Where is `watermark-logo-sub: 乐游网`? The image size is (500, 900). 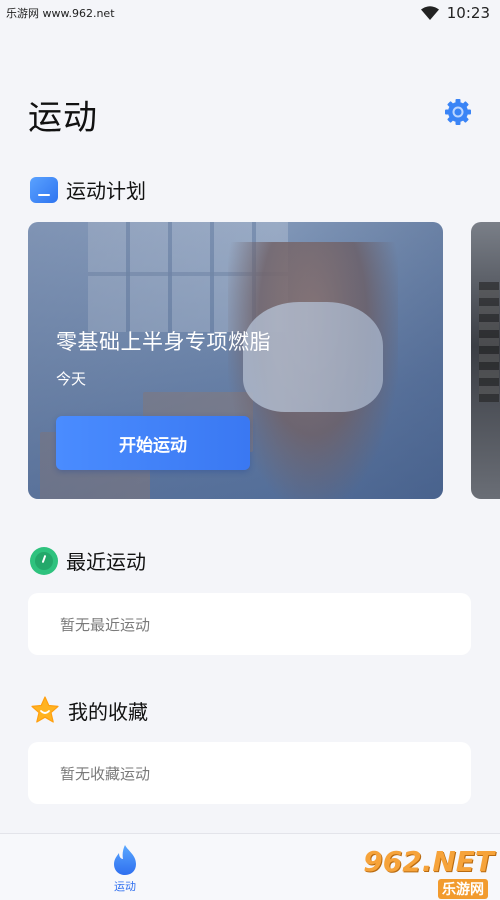 watermark-logo-sub: 乐游网 is located at coordinates (463, 889).